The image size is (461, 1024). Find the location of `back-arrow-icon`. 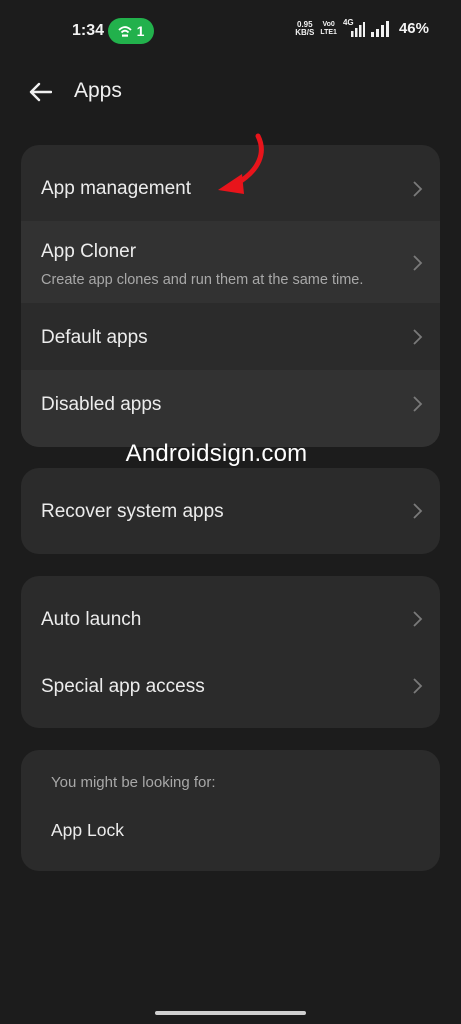

back-arrow-icon is located at coordinates (40, 92).